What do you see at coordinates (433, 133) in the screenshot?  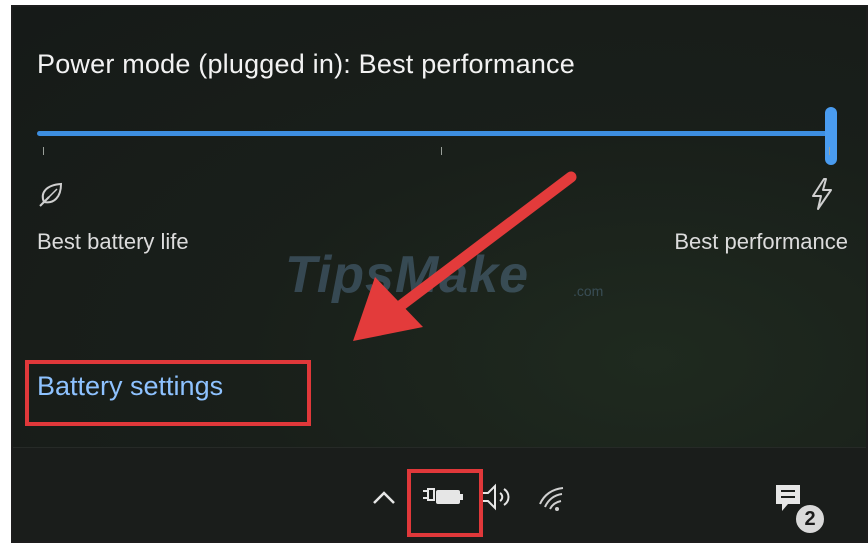 I see `power-mode-slider-track` at bounding box center [433, 133].